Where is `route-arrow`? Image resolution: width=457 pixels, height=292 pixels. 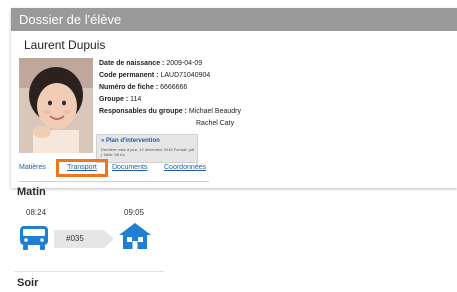 route-arrow is located at coordinates (84, 239).